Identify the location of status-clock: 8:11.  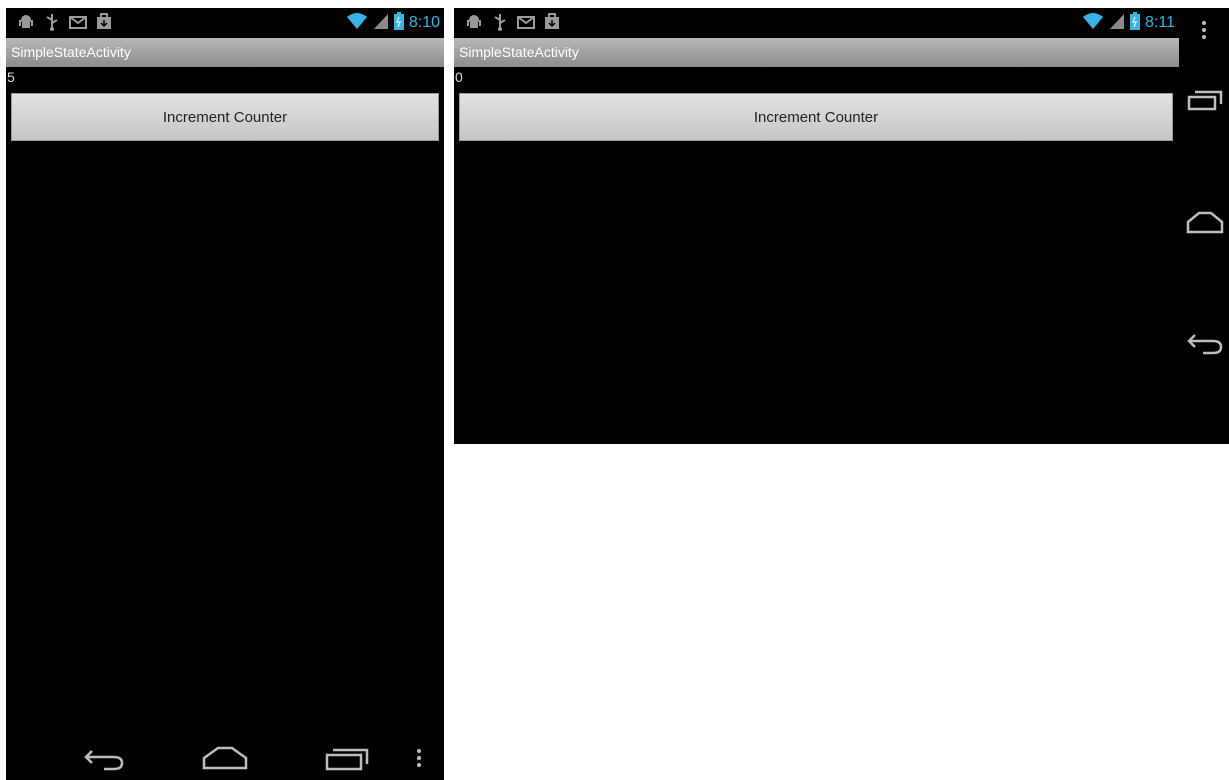
(1160, 22).